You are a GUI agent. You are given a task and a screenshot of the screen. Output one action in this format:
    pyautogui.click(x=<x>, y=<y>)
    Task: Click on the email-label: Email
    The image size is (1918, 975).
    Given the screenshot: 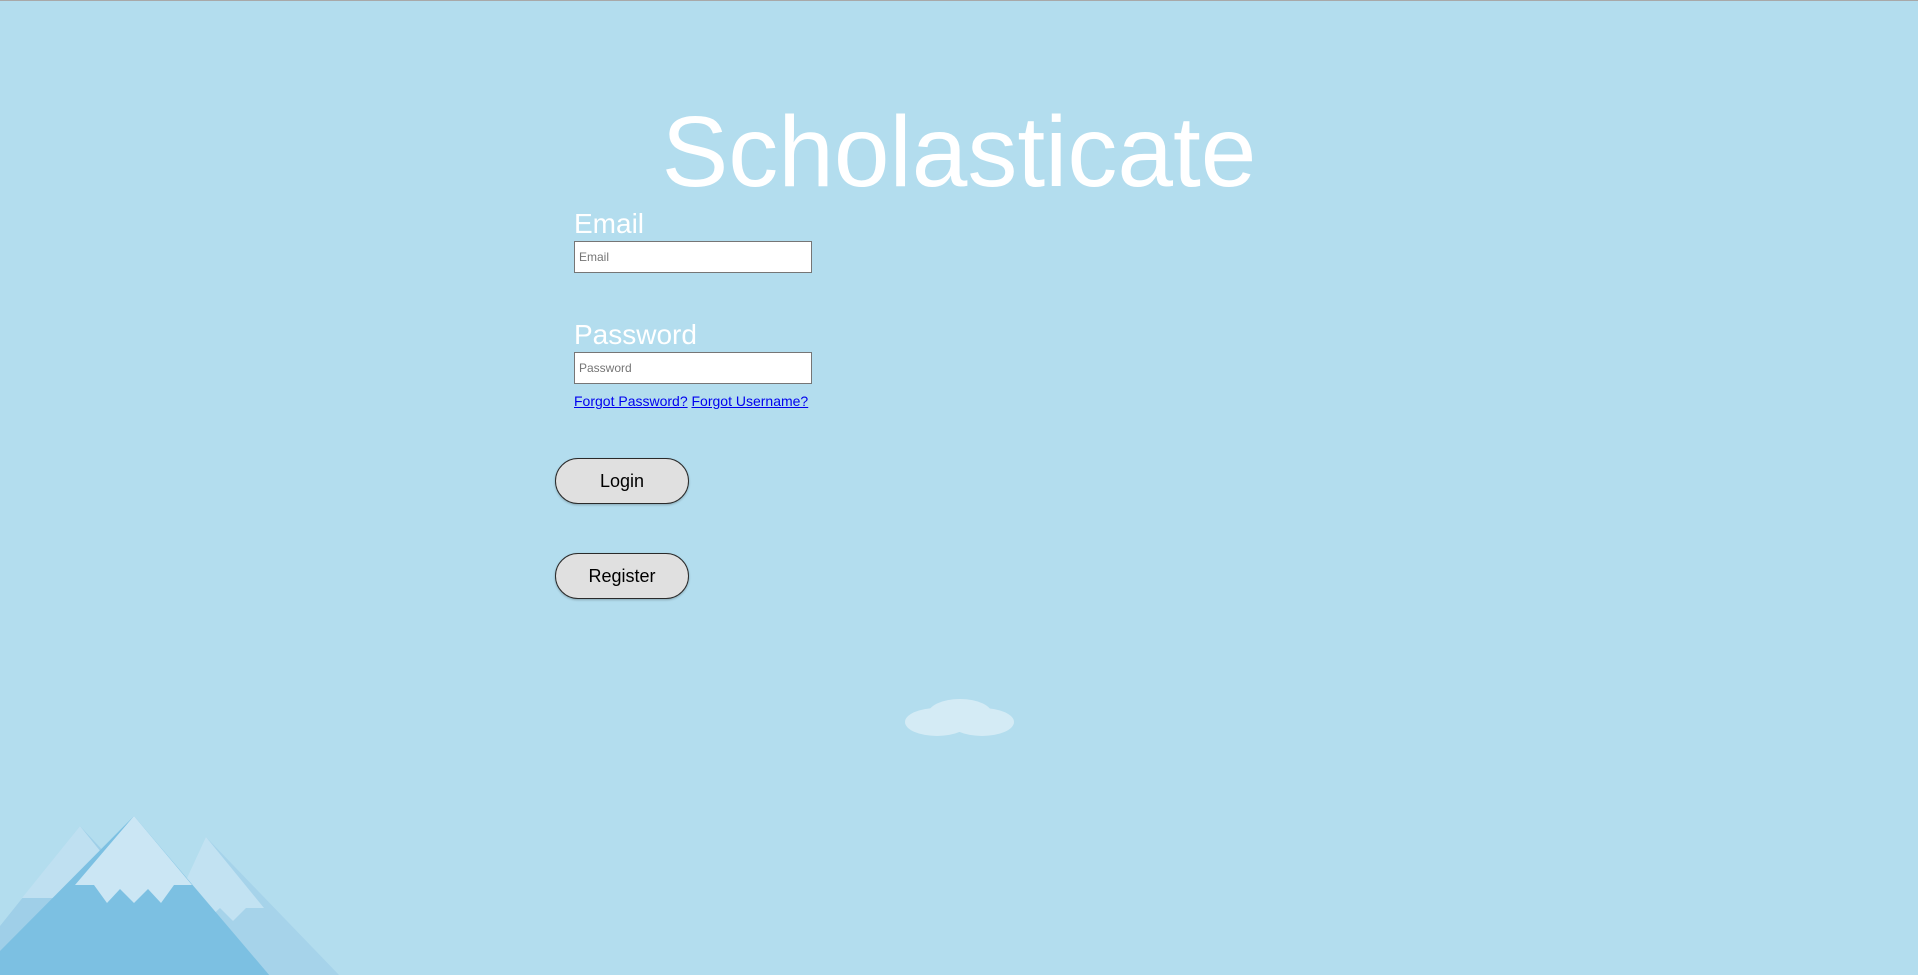 What is the action you would take?
    pyautogui.click(x=609, y=223)
    